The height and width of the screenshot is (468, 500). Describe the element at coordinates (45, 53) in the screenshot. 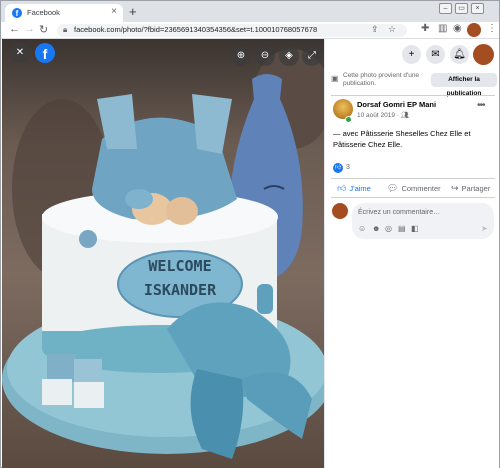

I see `facebook-logo: f` at that location.